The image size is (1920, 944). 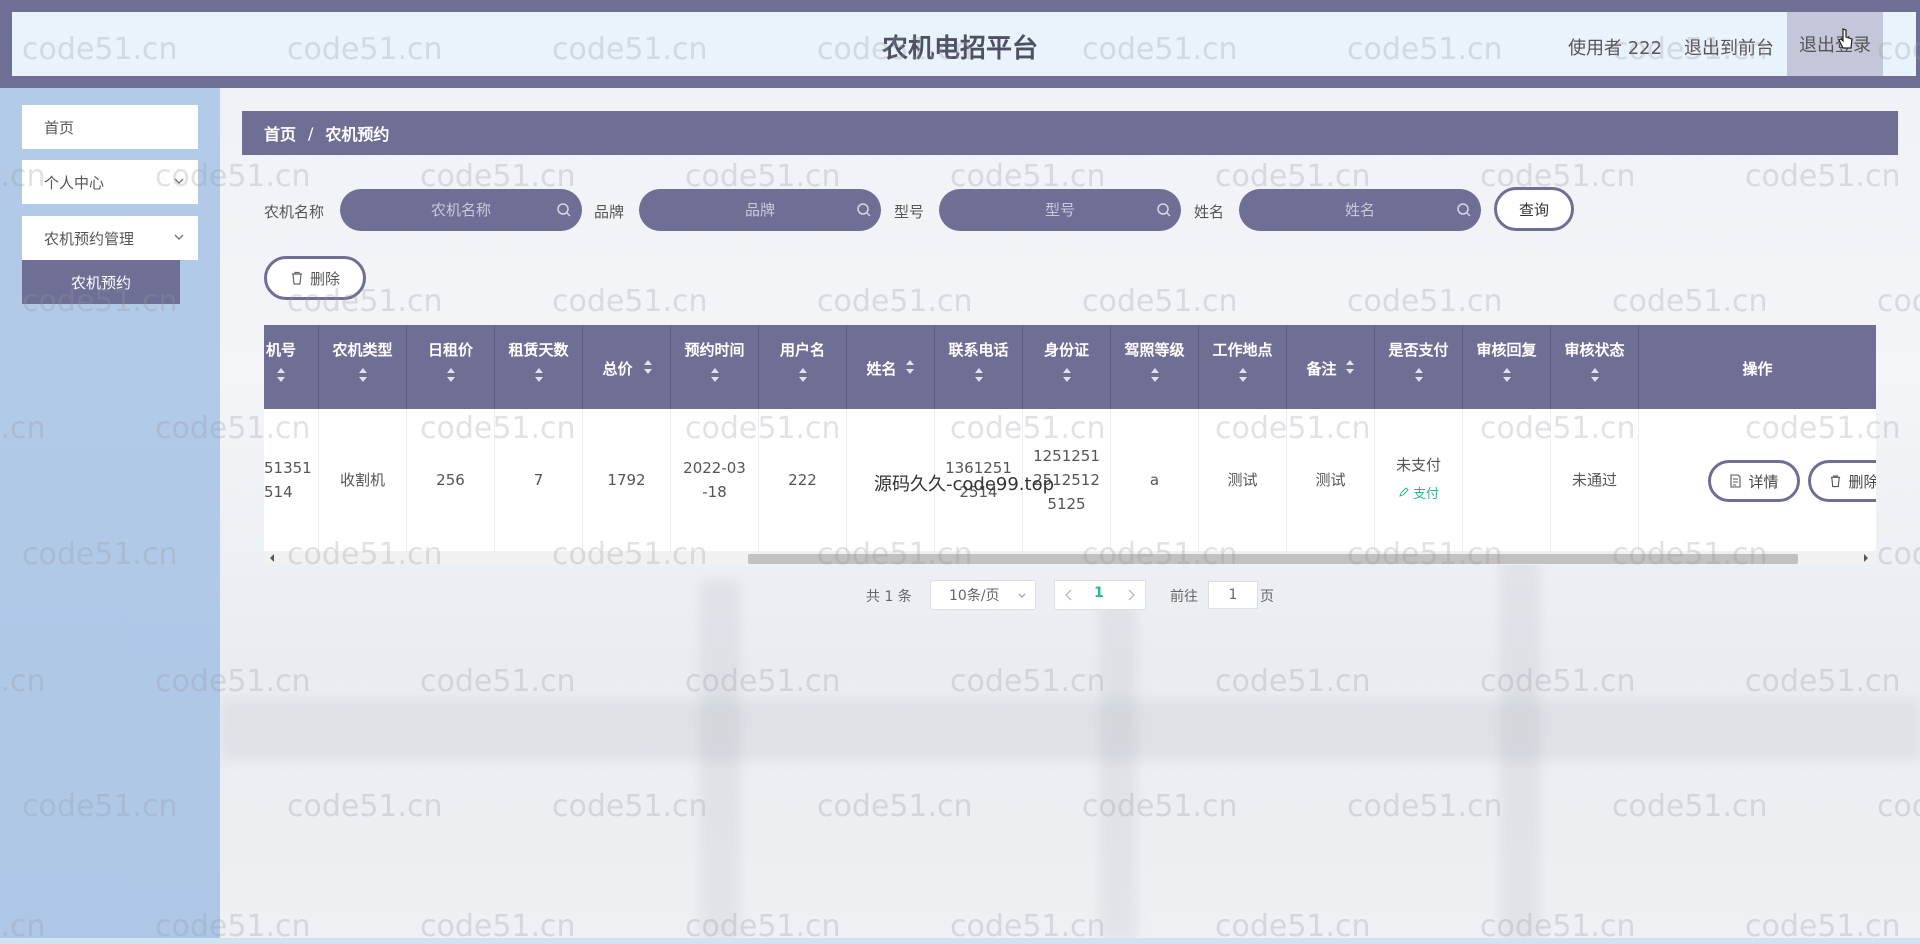 I want to click on row-delete-button: 删除, so click(x=1842, y=481).